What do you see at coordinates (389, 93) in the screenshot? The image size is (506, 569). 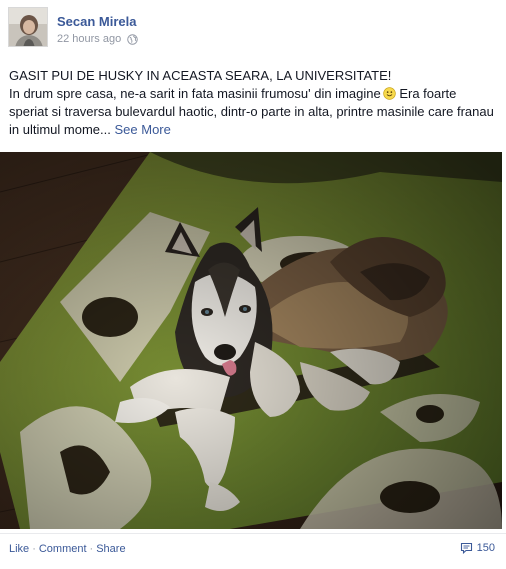 I see `smile-emoji-icon` at bounding box center [389, 93].